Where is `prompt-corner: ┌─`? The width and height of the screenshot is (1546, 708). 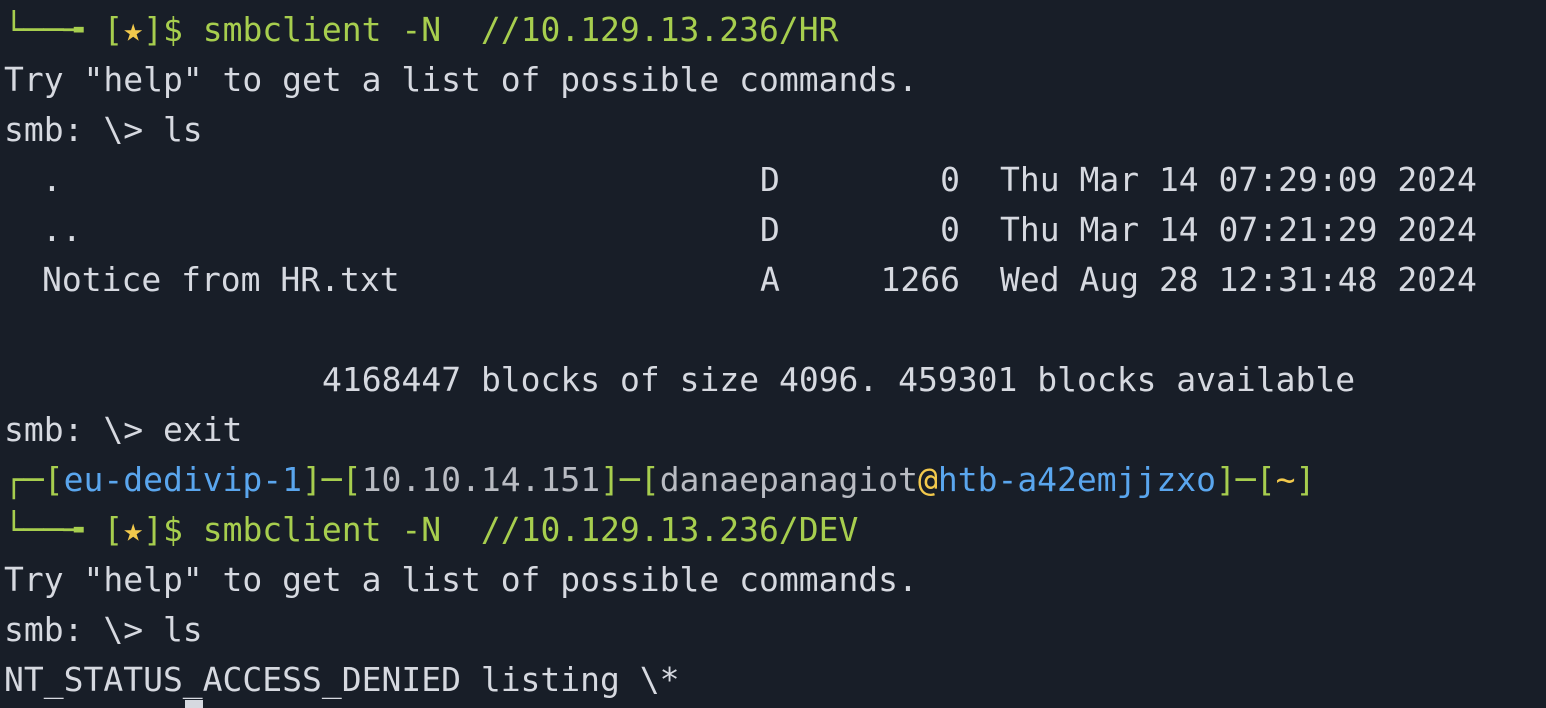 prompt-corner: ┌─ is located at coordinates (24, 479).